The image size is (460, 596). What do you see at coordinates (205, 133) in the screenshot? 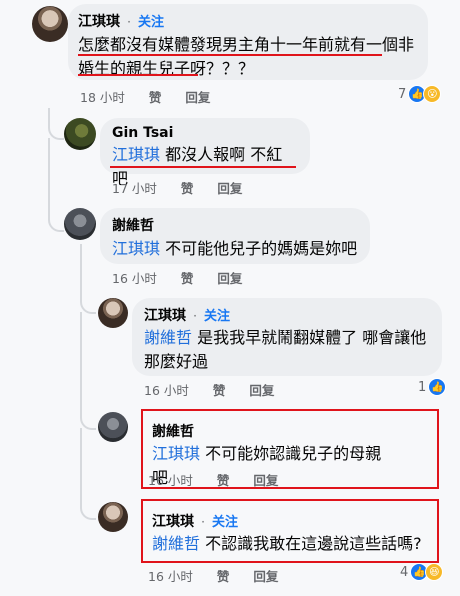
I see `comment-author: Gin Tsai` at bounding box center [205, 133].